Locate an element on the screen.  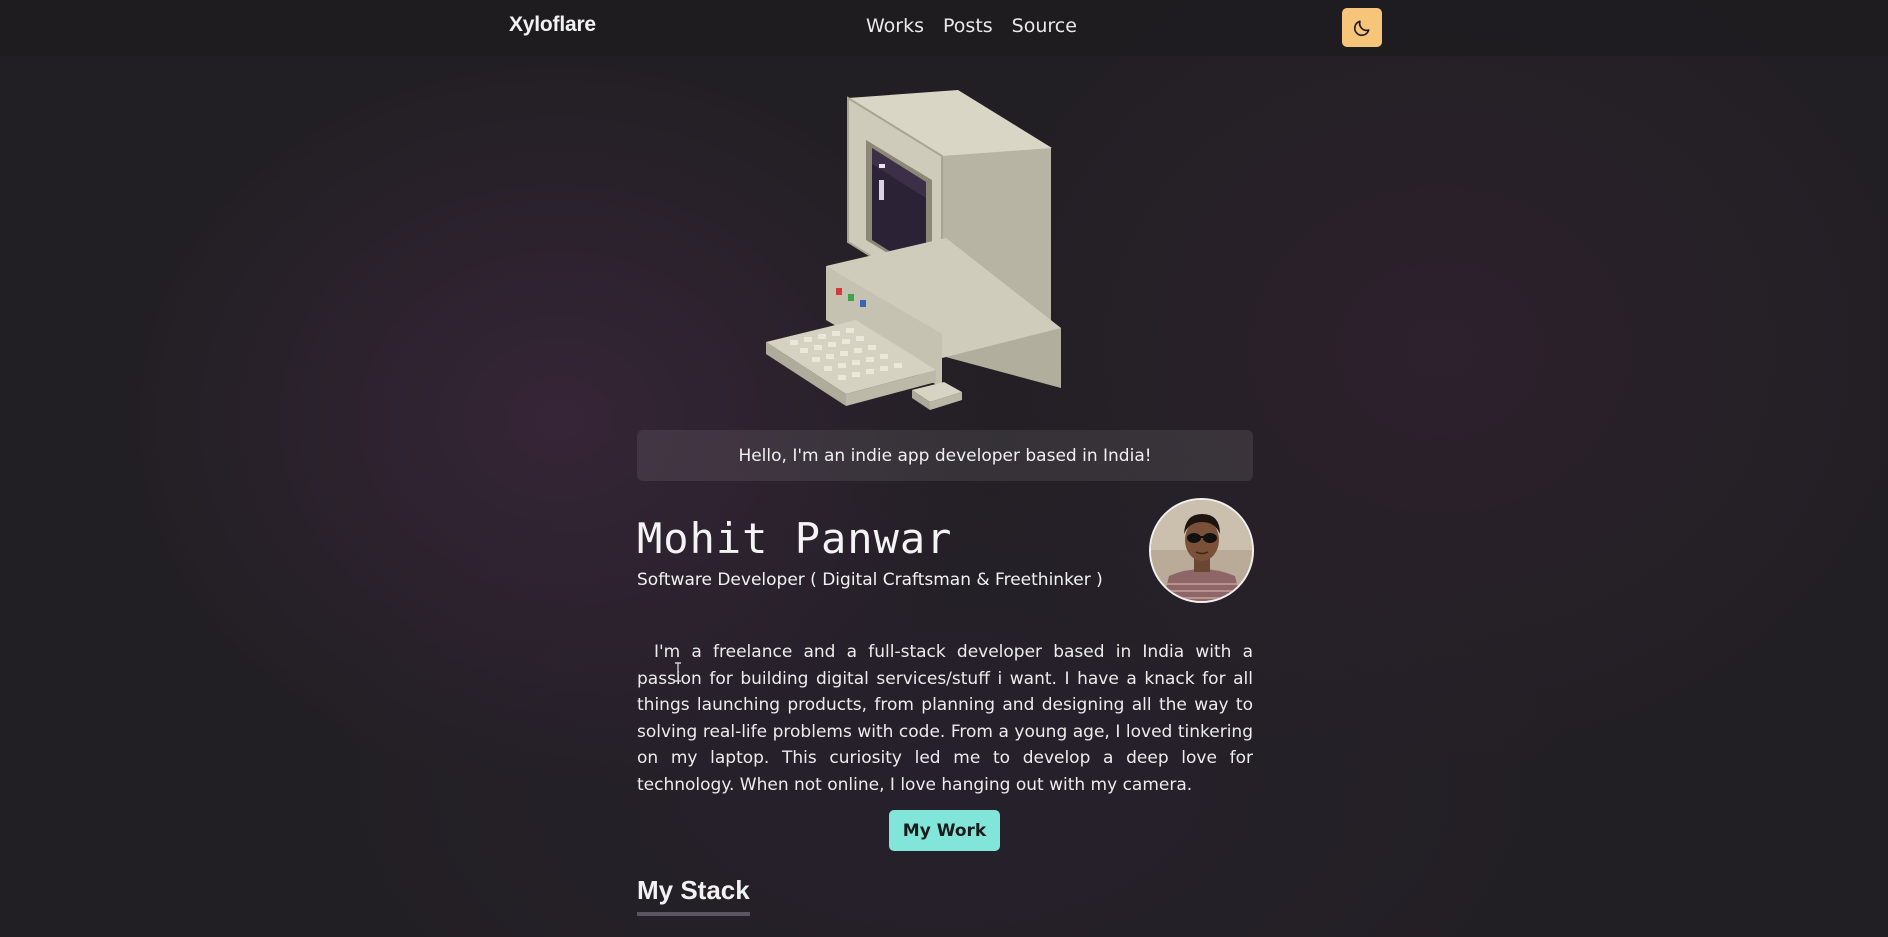
moon-icon is located at coordinates (1361, 28).